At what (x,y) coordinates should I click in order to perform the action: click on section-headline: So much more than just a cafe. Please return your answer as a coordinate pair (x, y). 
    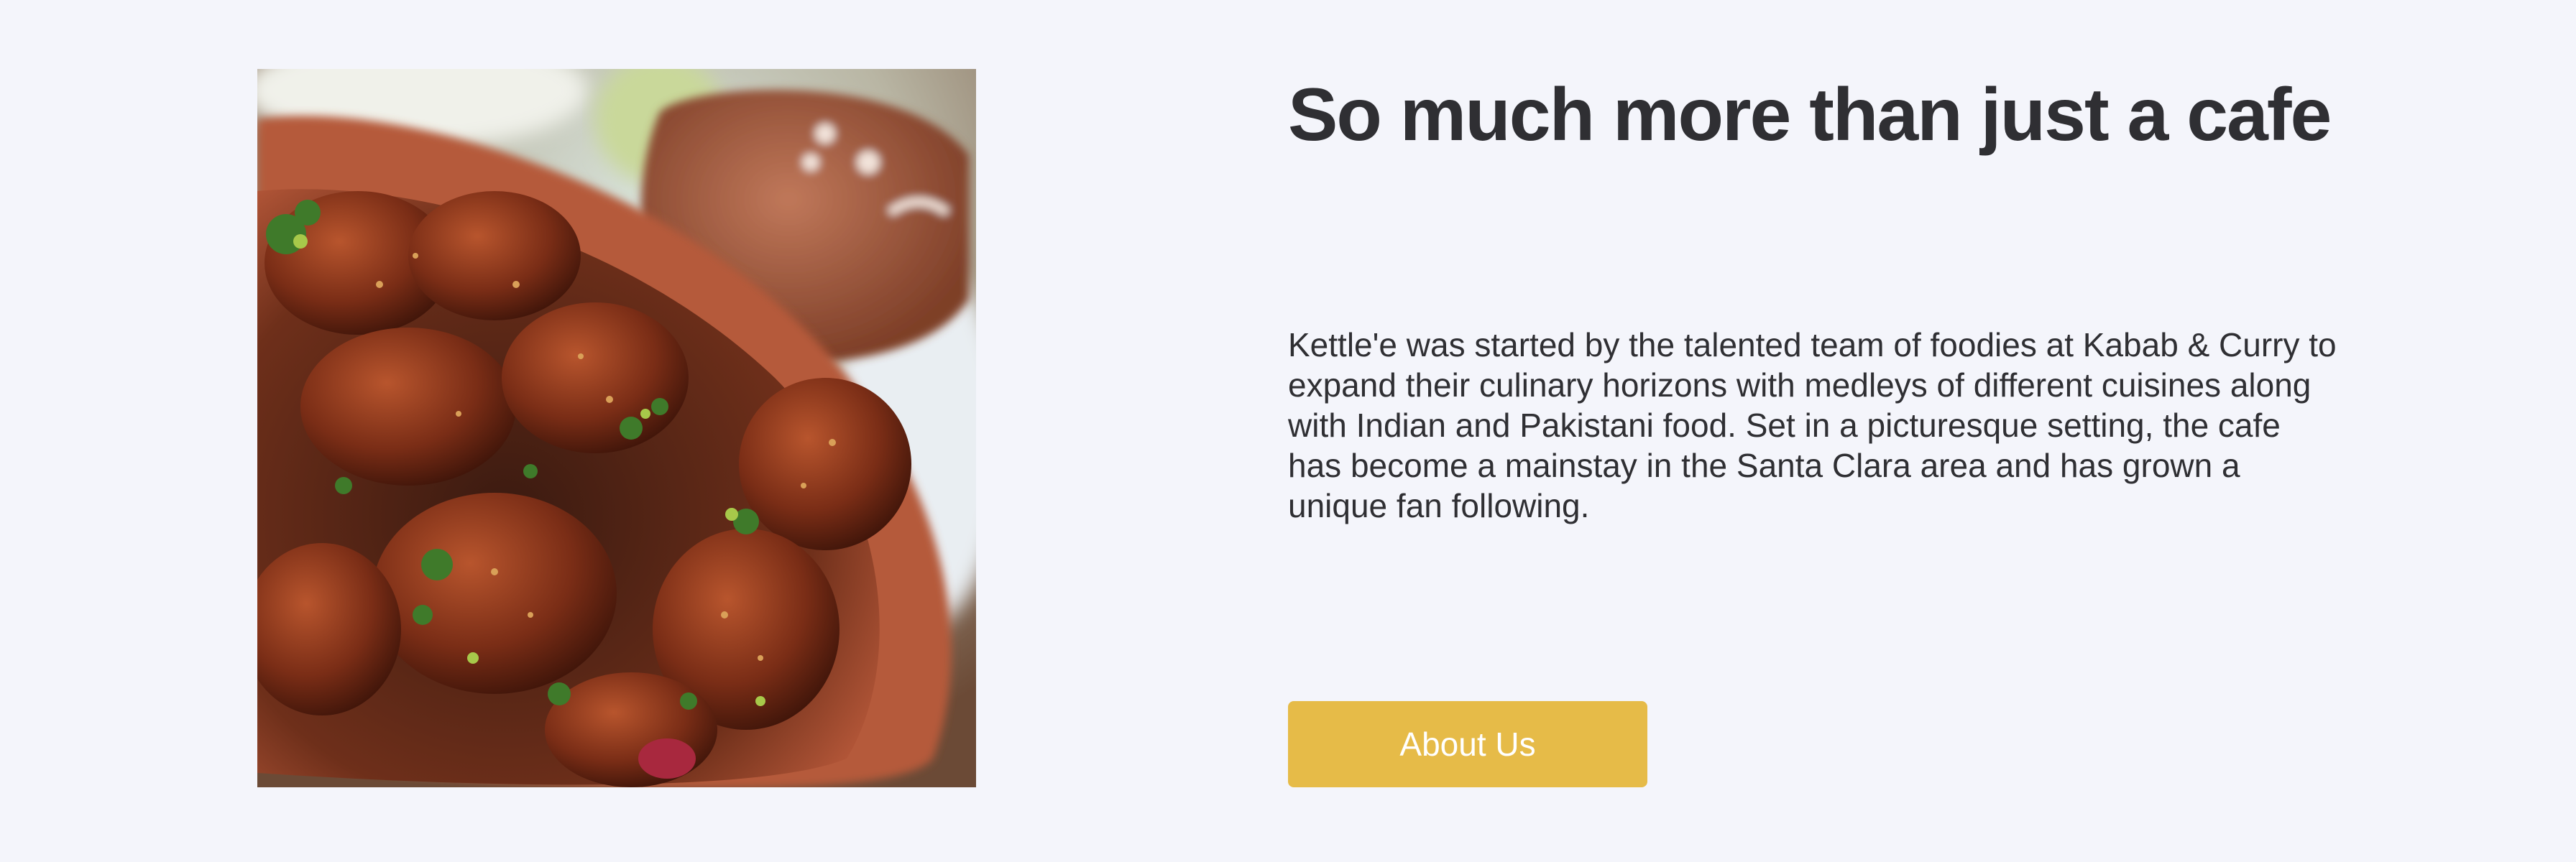
    Looking at the image, I should click on (1810, 115).